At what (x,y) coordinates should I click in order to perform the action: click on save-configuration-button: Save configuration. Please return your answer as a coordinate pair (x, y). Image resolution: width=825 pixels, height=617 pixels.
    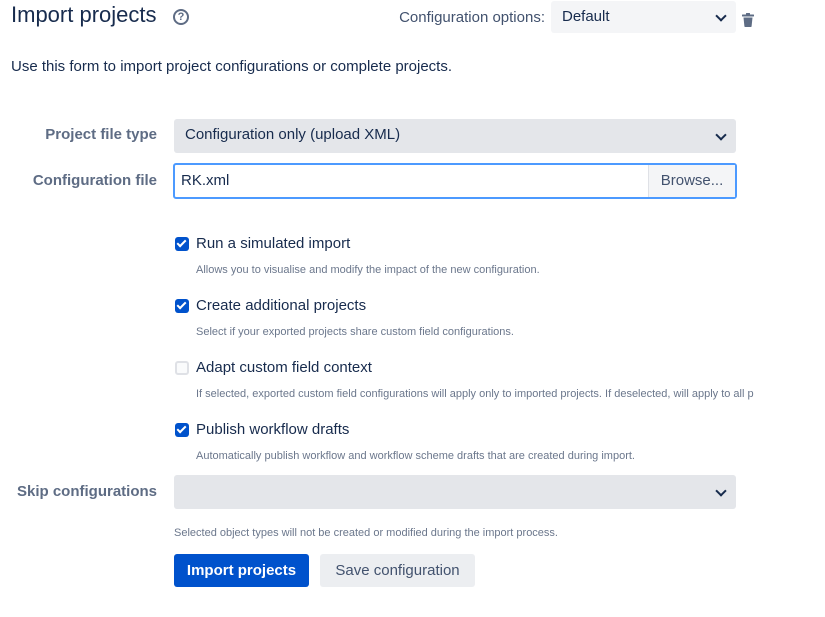
    Looking at the image, I should click on (397, 570).